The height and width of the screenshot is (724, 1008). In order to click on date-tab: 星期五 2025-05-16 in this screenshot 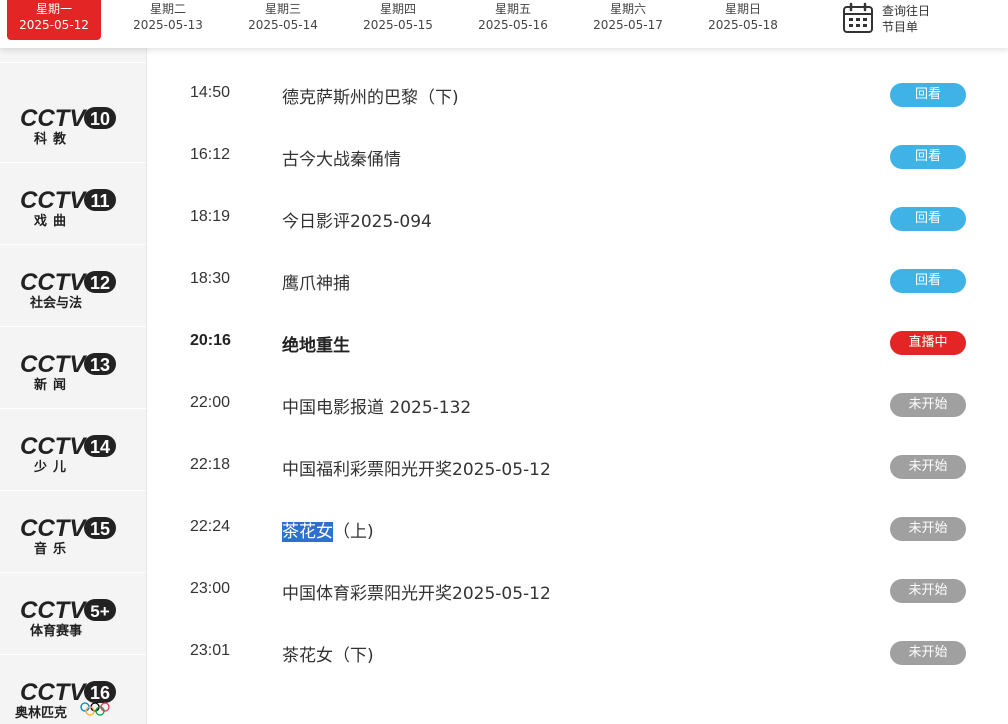, I will do `click(513, 20)`.